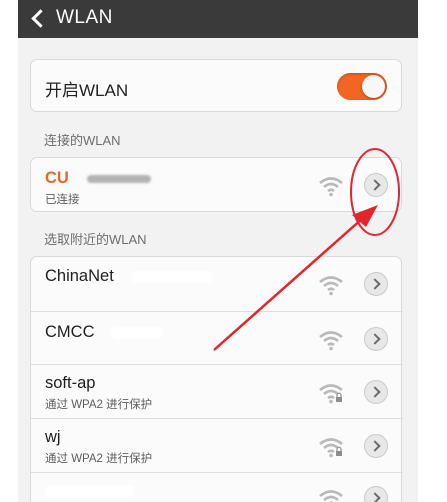 This screenshot has height=502, width=447. I want to click on network-row-cmcc: CMCC, so click(217, 337).